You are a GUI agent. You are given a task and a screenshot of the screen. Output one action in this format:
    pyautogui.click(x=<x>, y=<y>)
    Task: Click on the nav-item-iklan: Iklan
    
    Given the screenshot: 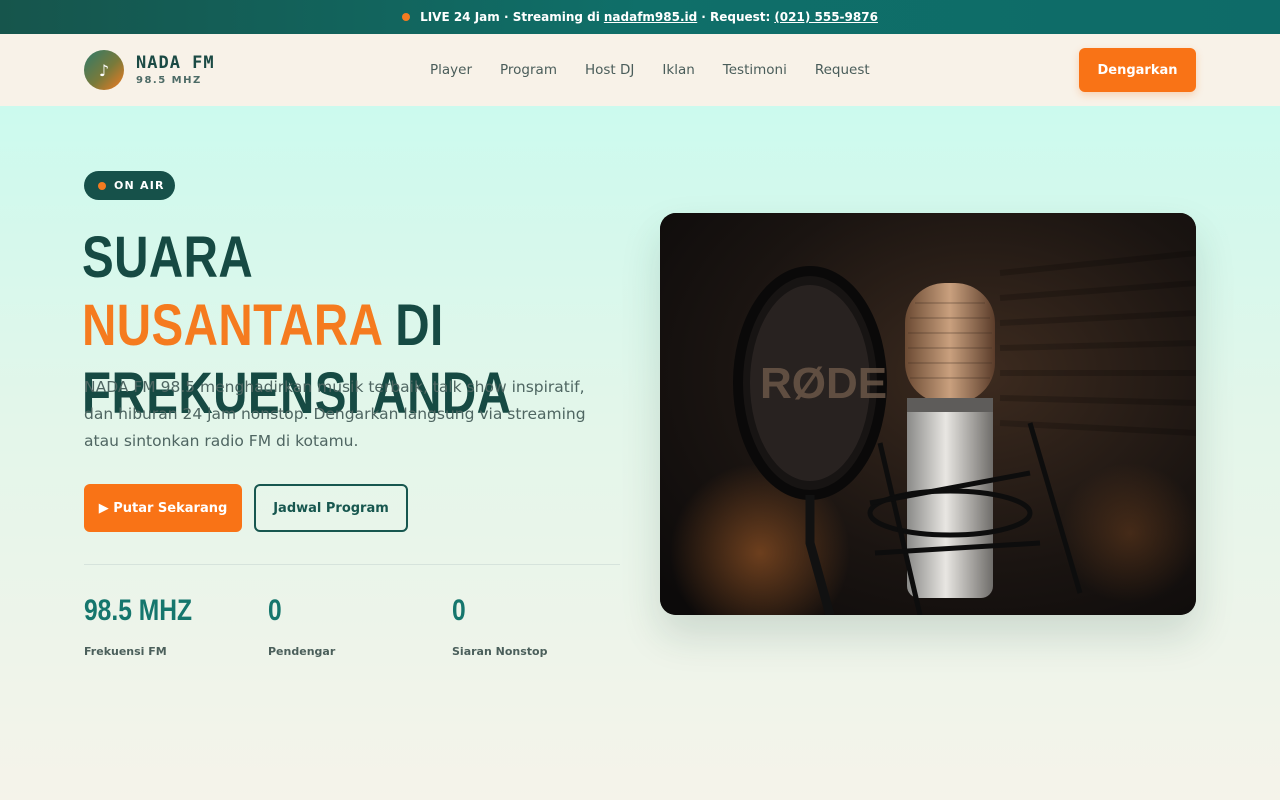 What is the action you would take?
    pyautogui.click(x=678, y=70)
    